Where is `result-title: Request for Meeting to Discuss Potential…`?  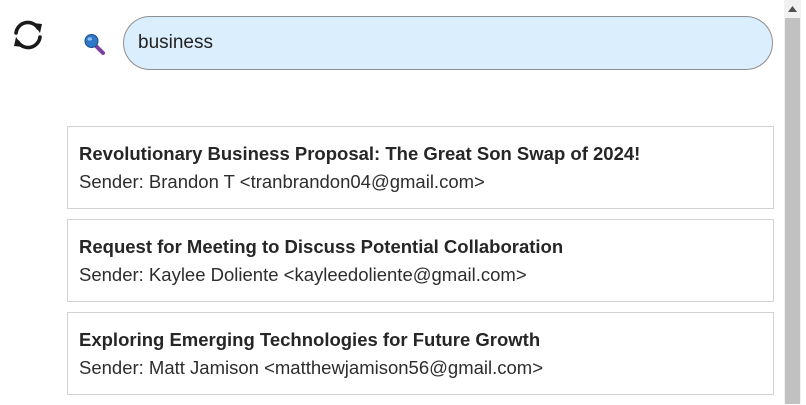
result-title: Request for Meeting to Discuss Potential… is located at coordinates (321, 246).